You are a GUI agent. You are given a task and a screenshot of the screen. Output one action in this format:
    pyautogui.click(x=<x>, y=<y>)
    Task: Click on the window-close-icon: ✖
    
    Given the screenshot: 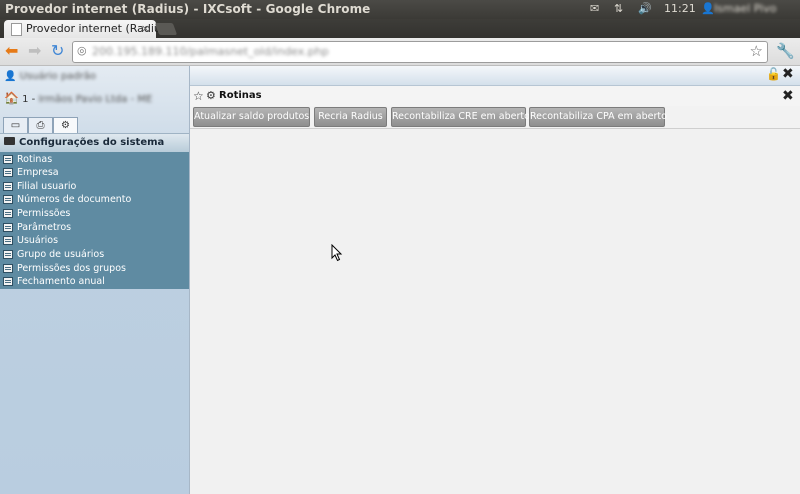 What is the action you would take?
    pyautogui.click(x=788, y=96)
    